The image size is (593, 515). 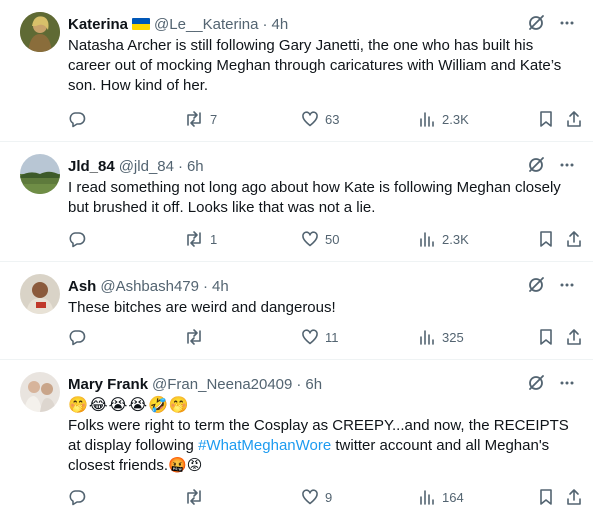 I want to click on user-handle: @jld_84, so click(x=146, y=166).